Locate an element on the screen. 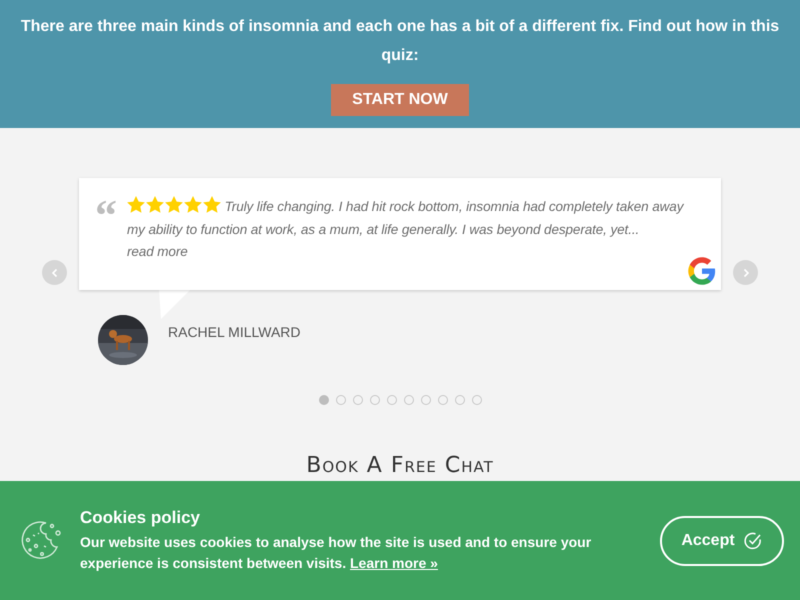 The image size is (800, 600). promo-text: There are three main kinds of insomnia and each one has a bit of a different fix. Find out how in this quiz: is located at coordinates (400, 41).